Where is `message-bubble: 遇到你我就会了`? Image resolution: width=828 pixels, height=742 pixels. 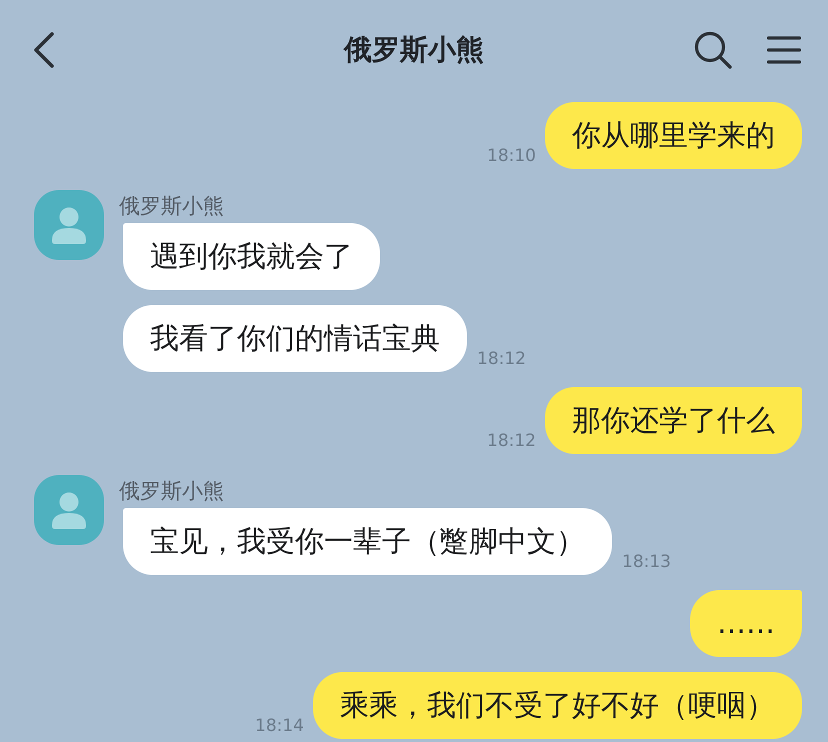
message-bubble: 遇到你我就会了 is located at coordinates (251, 256).